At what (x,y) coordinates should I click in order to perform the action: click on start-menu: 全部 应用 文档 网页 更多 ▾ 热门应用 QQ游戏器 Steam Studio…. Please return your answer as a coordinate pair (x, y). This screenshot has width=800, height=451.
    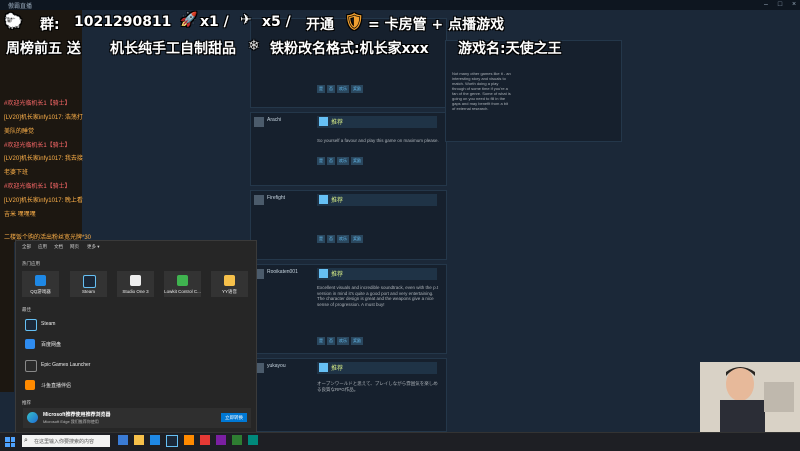
    Looking at the image, I should click on (136, 337).